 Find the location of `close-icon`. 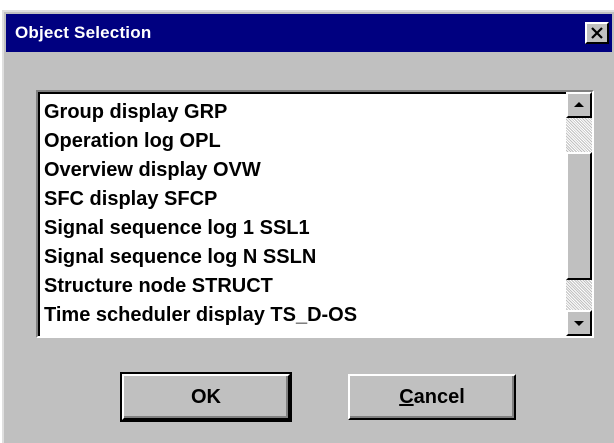

close-icon is located at coordinates (597, 33).